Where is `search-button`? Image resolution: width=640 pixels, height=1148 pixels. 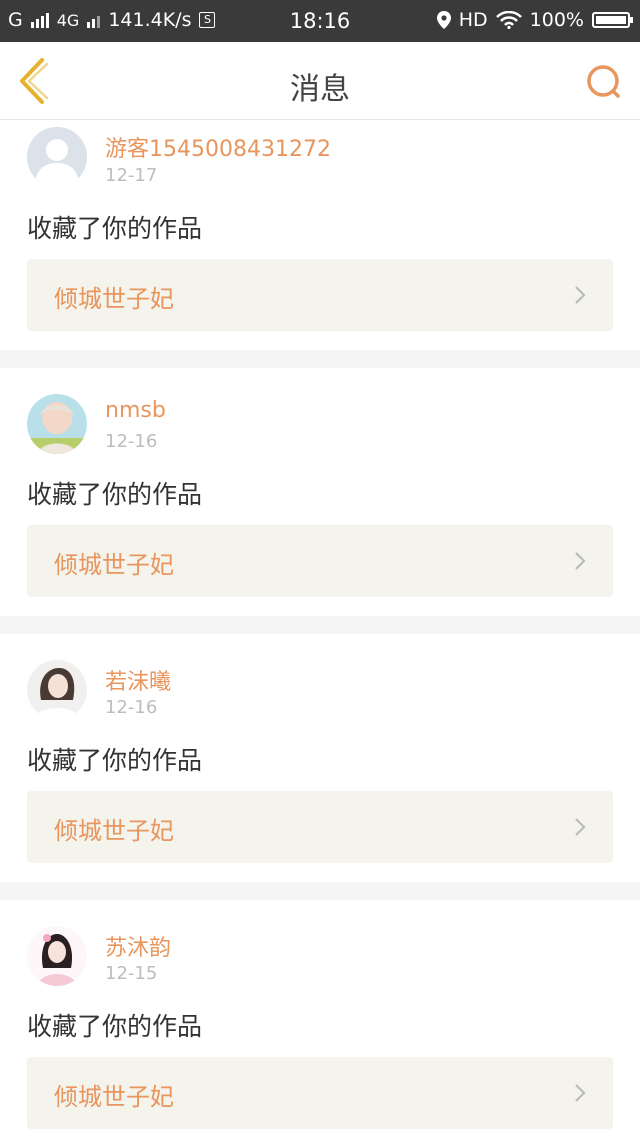
search-button is located at coordinates (604, 82).